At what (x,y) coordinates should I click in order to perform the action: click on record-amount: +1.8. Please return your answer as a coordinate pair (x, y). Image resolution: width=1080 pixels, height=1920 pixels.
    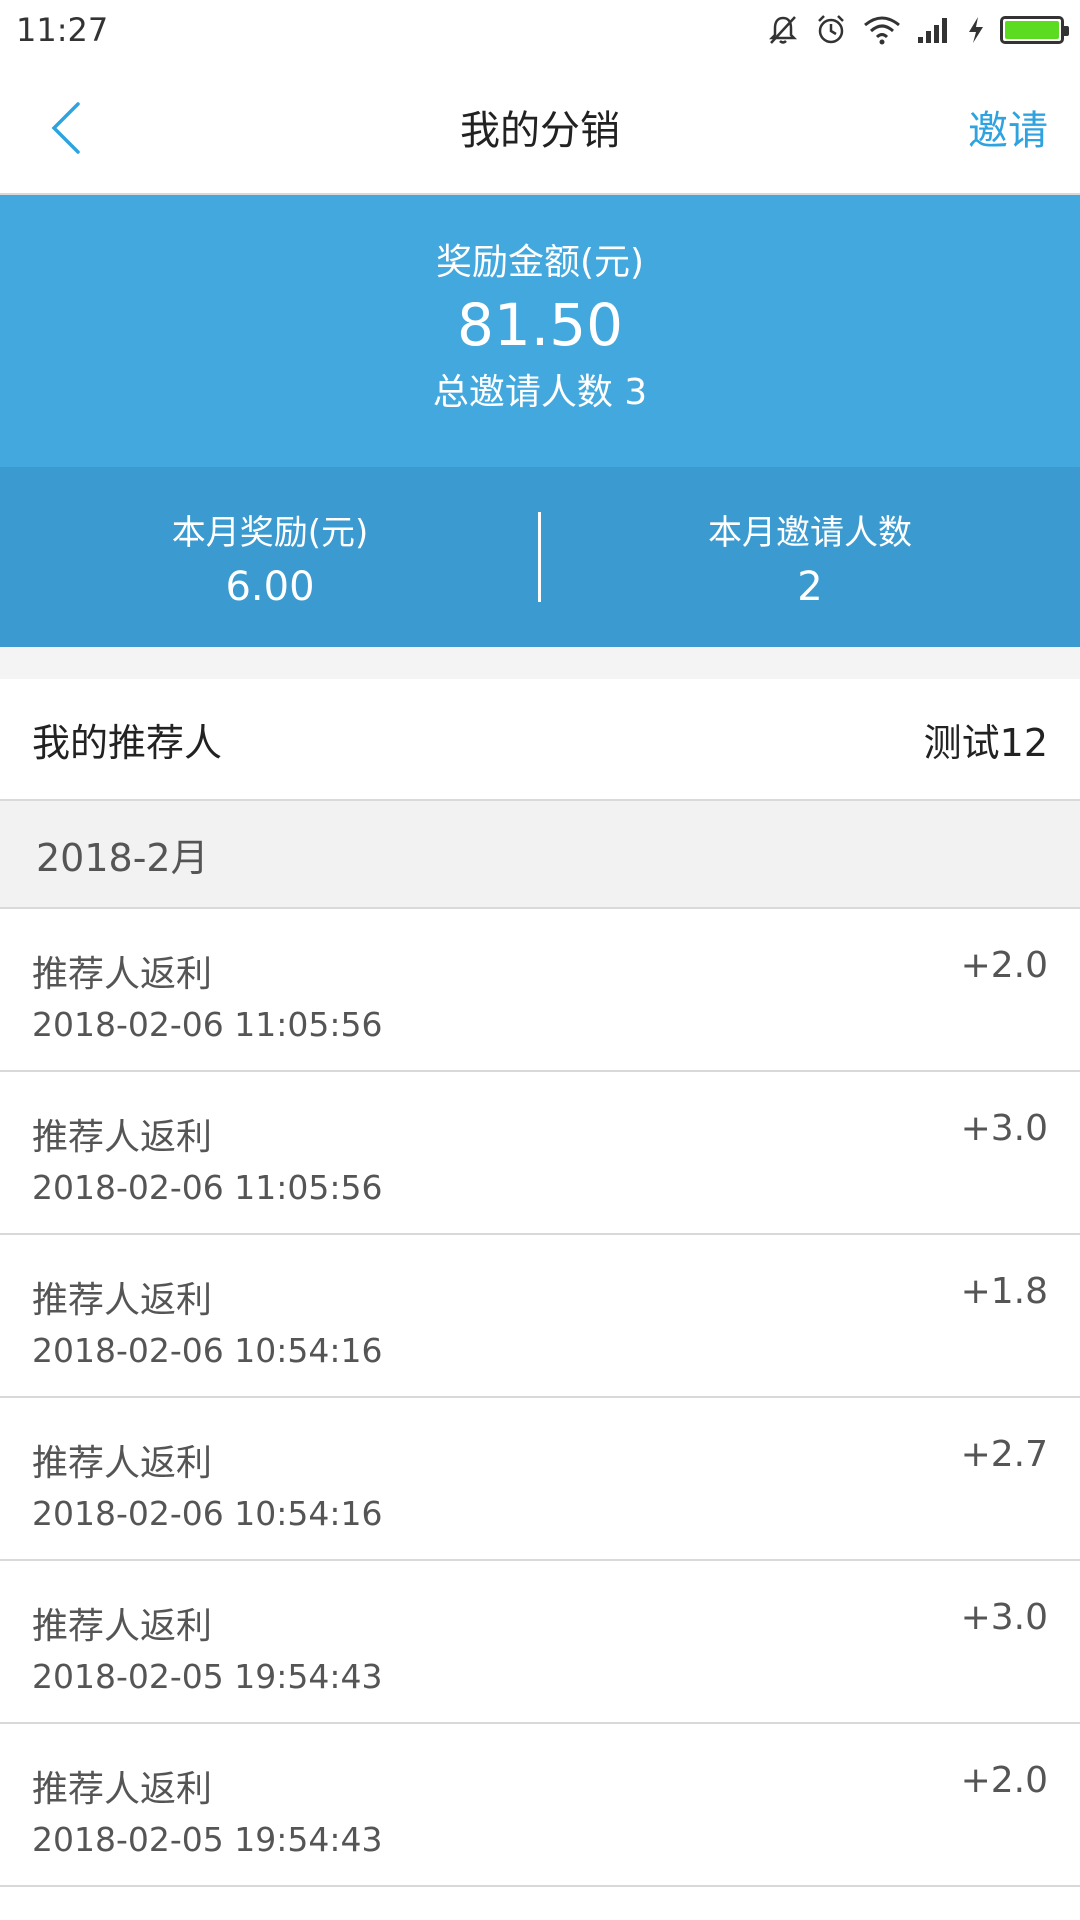
    Looking at the image, I should click on (1004, 1291).